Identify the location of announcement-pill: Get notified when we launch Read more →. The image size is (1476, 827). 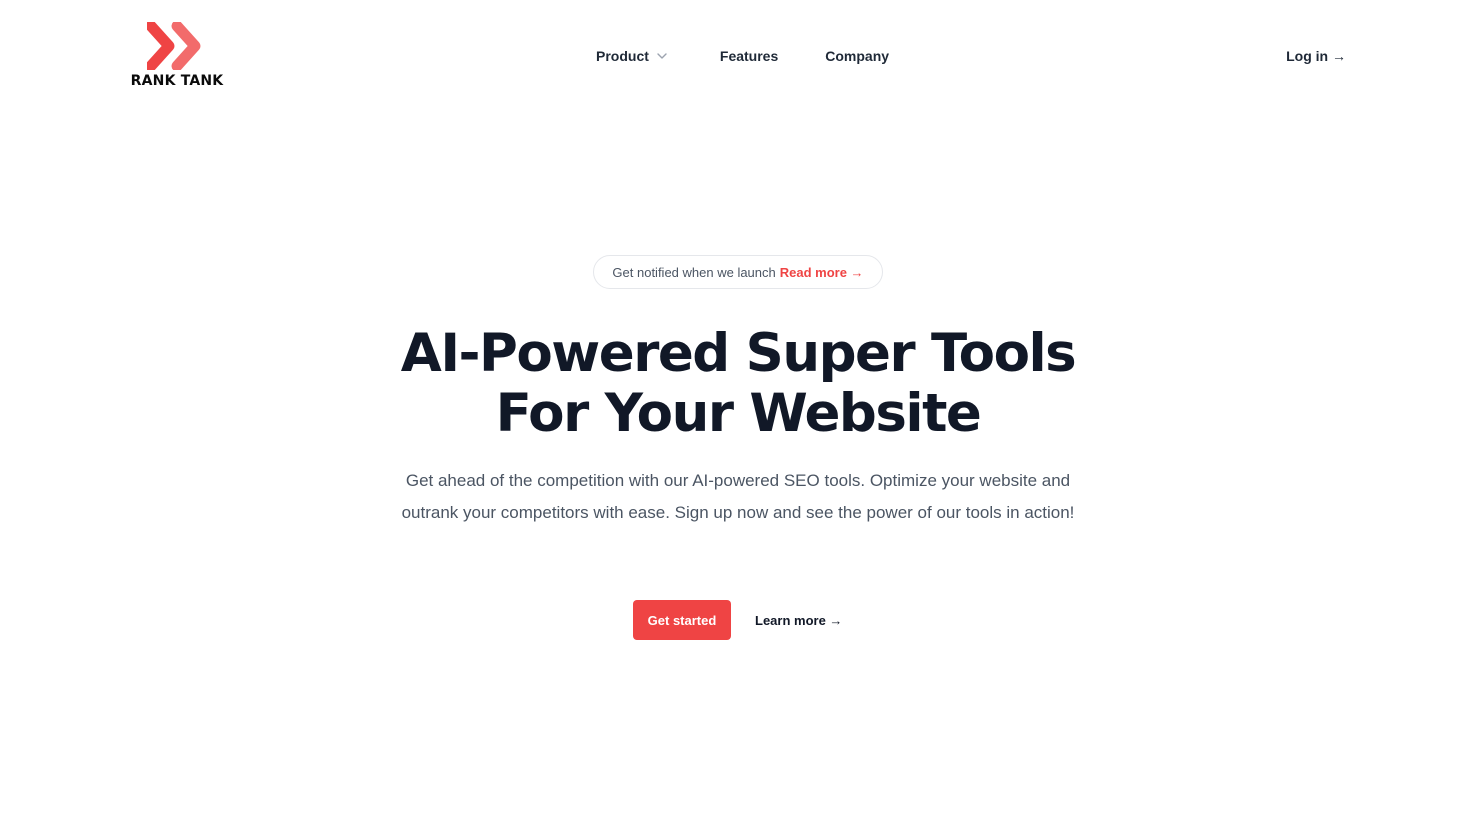
(738, 272).